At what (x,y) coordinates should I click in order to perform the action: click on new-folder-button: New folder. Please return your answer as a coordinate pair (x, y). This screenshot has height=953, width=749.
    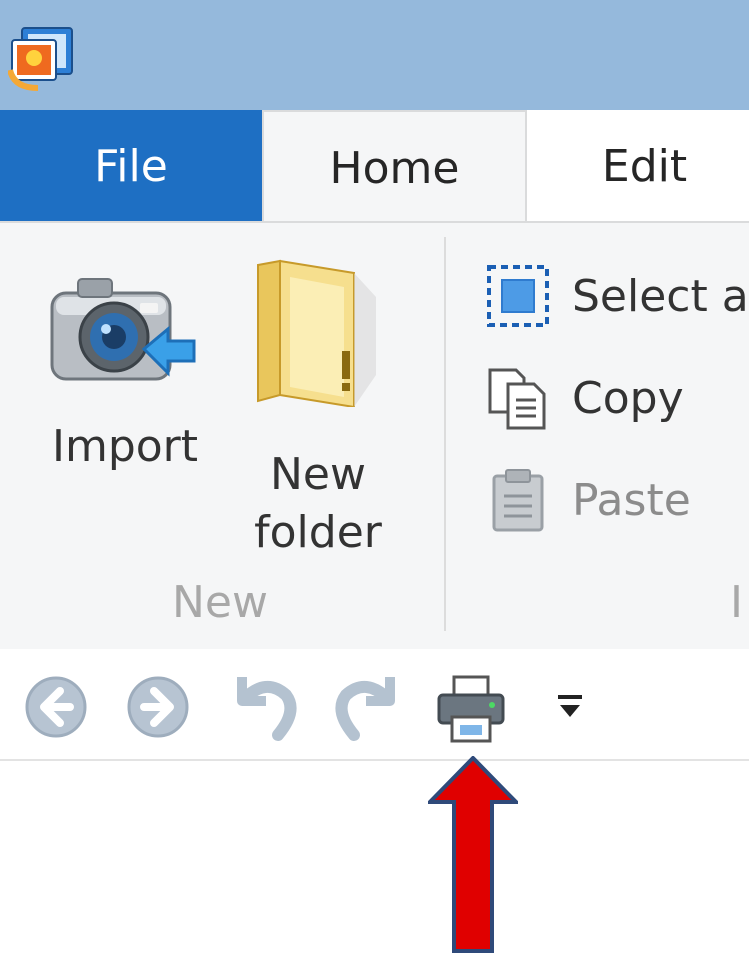
    Looking at the image, I should click on (318, 400).